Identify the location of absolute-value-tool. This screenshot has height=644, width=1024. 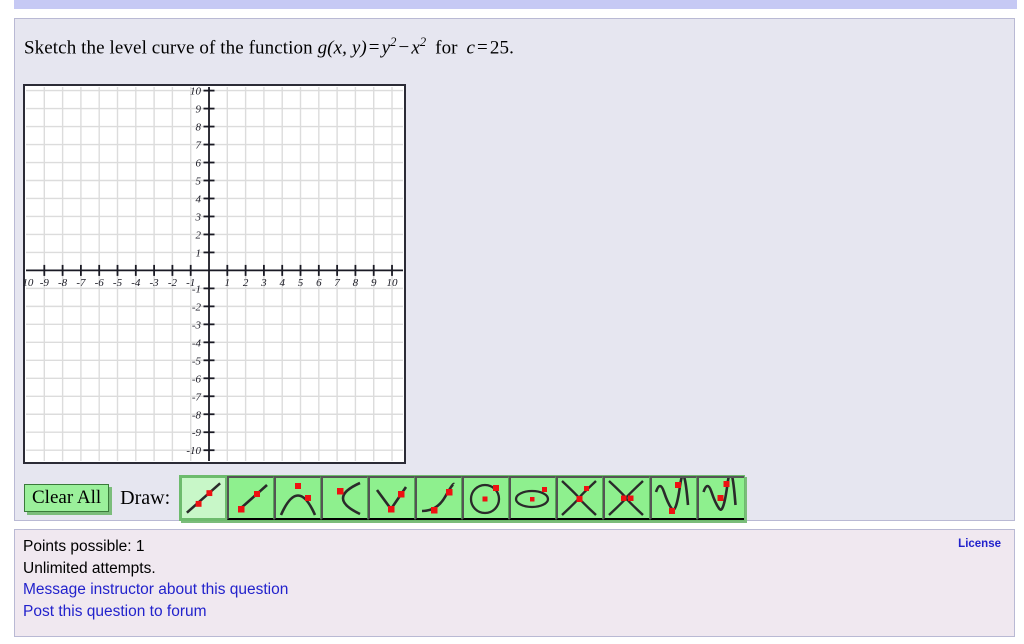
(392, 498).